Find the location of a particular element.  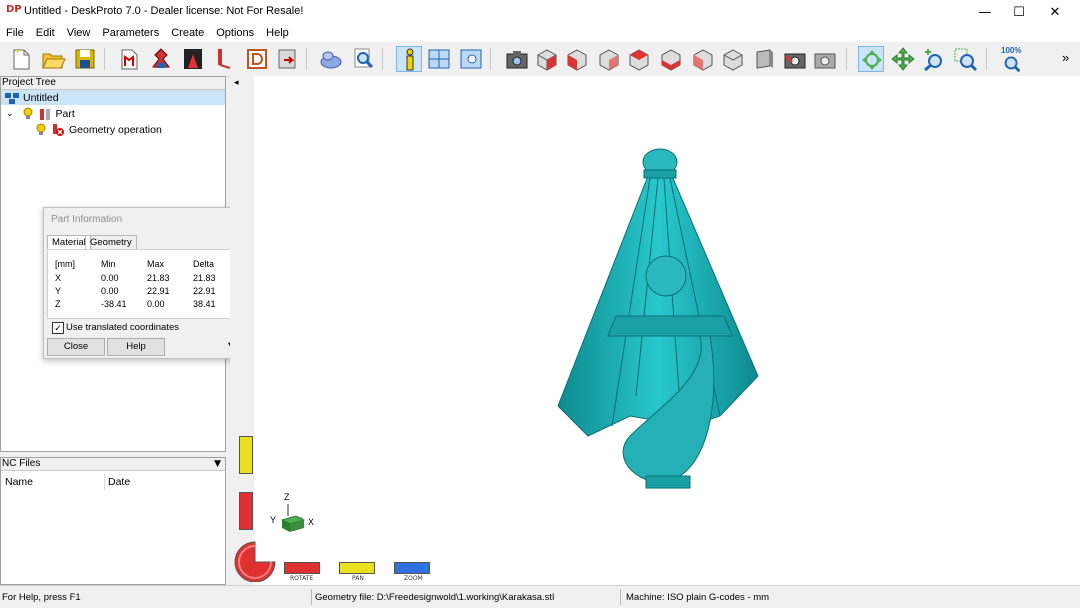

mouse-zoom-label: ZOOM is located at coordinates (413, 578).